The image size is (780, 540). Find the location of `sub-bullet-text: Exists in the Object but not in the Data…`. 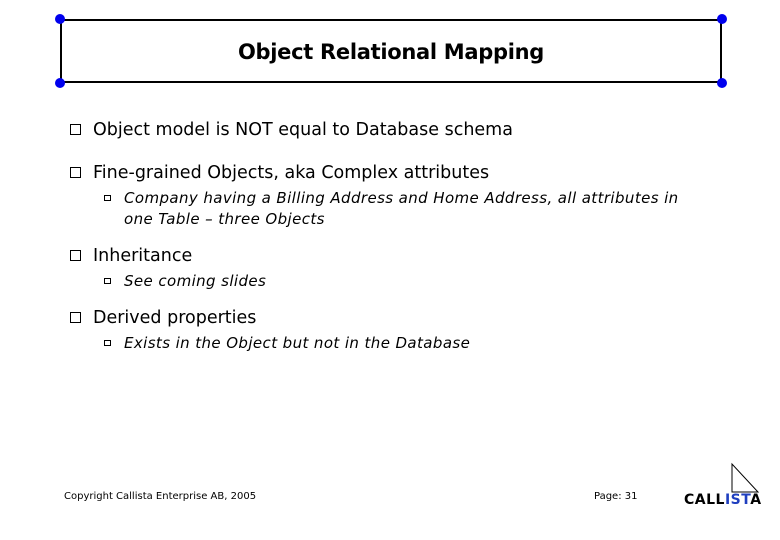

sub-bullet-text: Exists in the Object but not in the Data… is located at coordinates (297, 343).